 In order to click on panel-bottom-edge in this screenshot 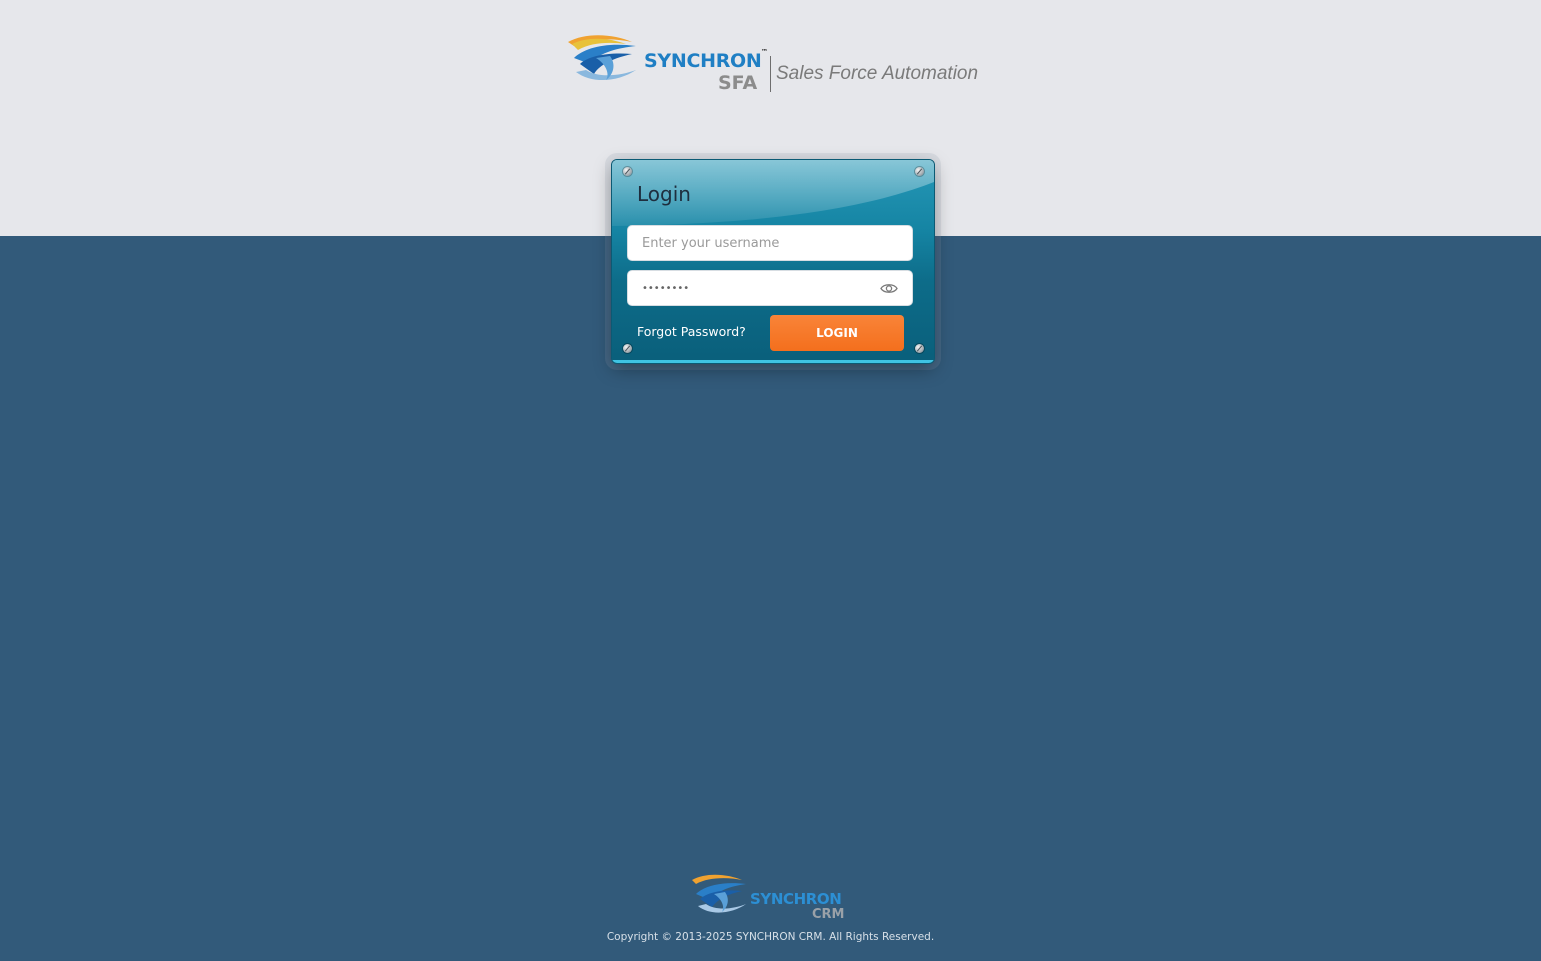, I will do `click(773, 361)`.